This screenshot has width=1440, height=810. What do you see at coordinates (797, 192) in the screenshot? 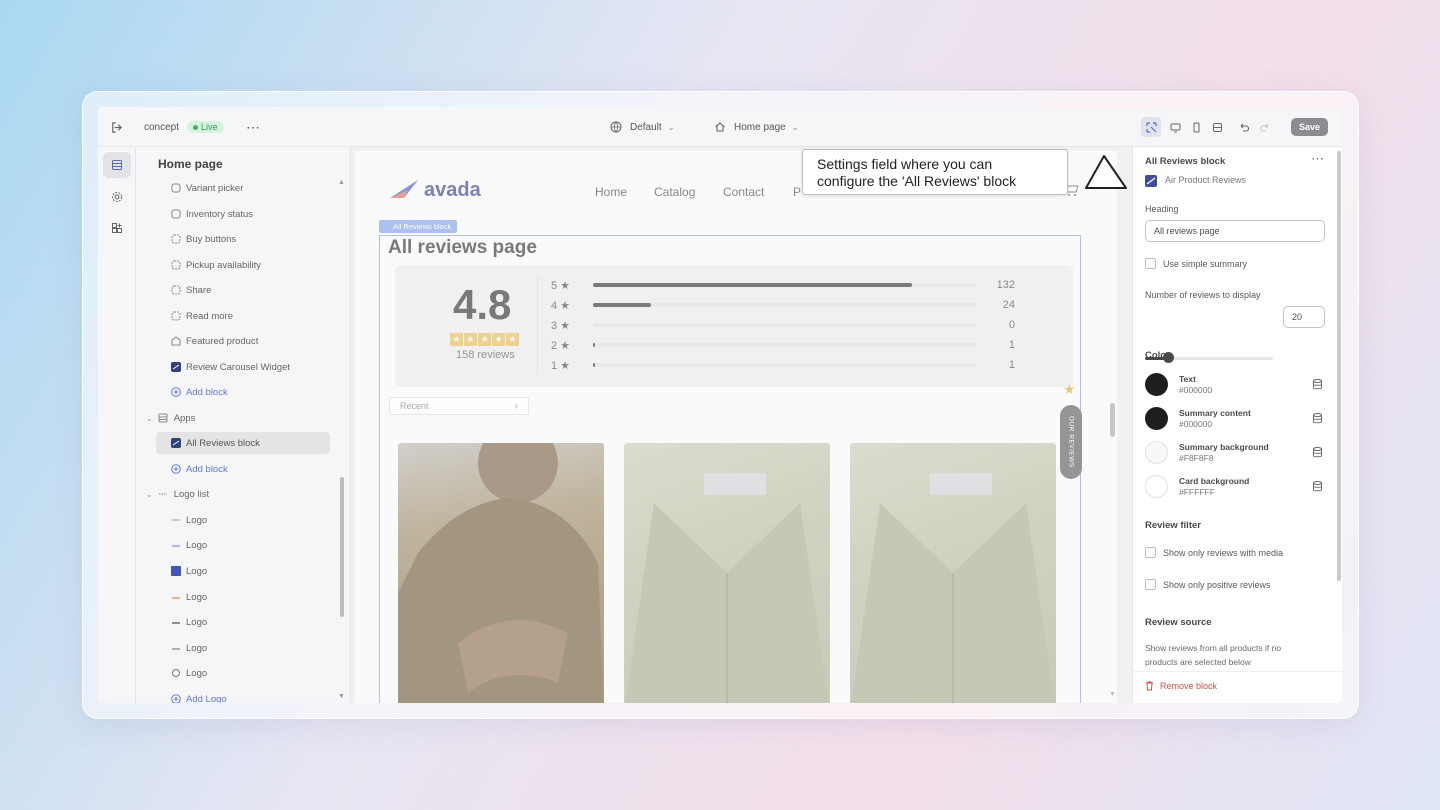
I see `nav-link-partial: P` at bounding box center [797, 192].